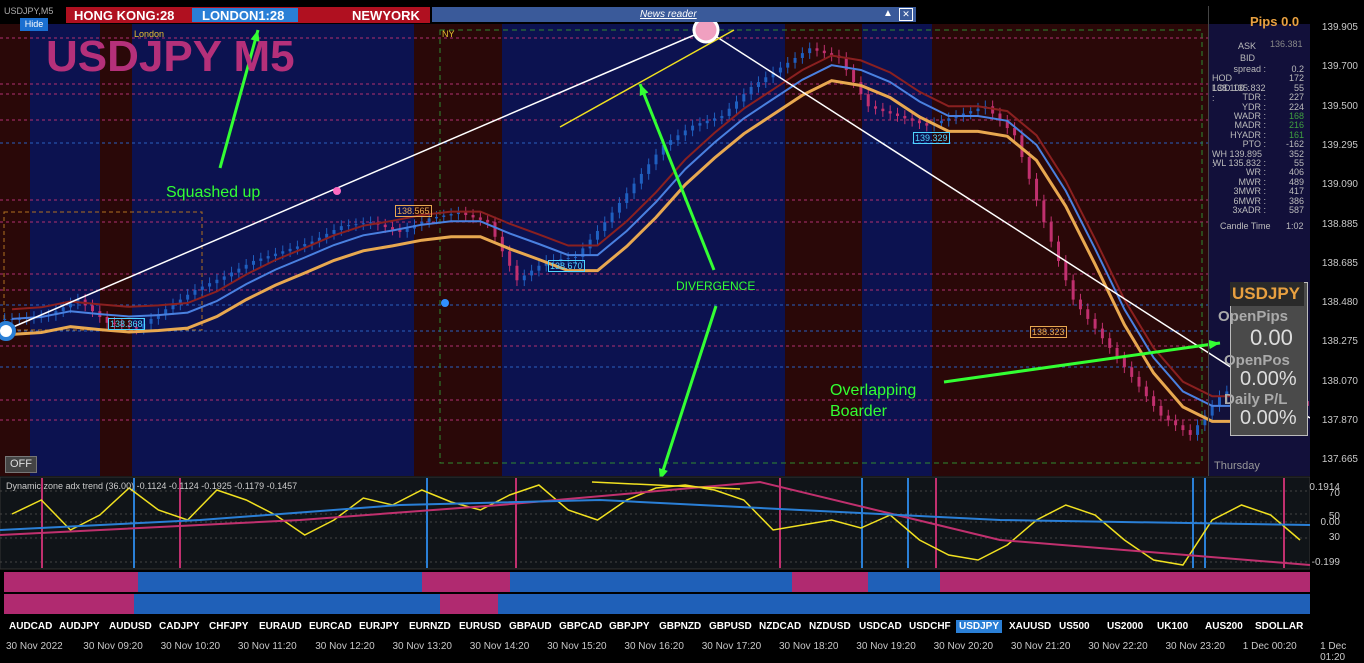 The width and height of the screenshot is (1364, 663). Describe the element at coordinates (1172, 626) in the screenshot. I see `symbol-tab-uk100: UK100` at that location.